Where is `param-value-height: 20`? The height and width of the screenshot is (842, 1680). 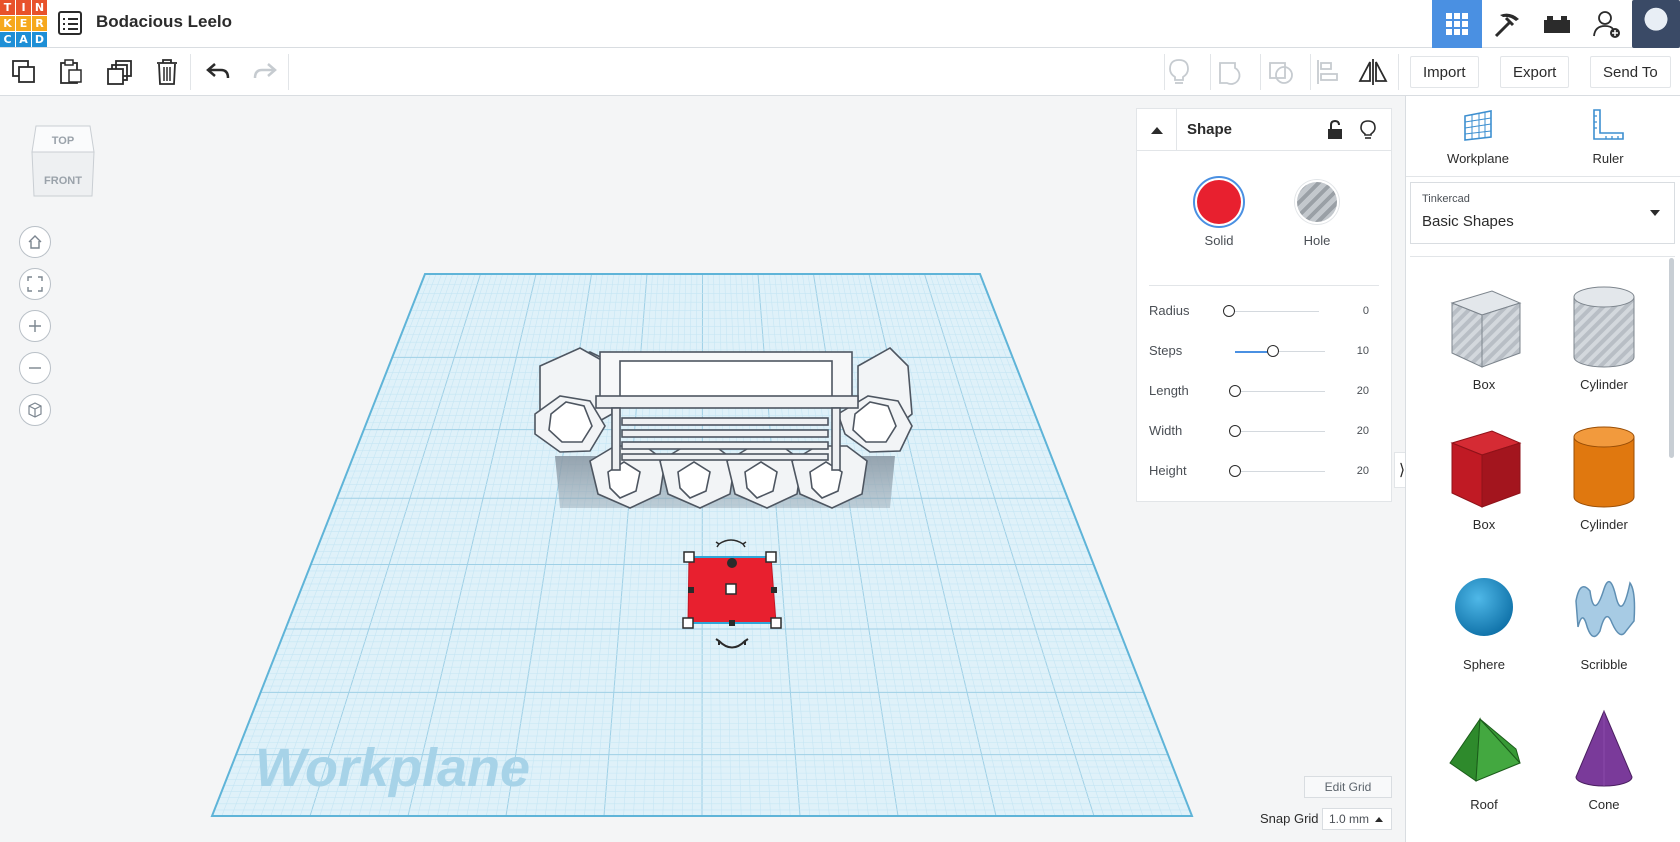 param-value-height: 20 is located at coordinates (1363, 471).